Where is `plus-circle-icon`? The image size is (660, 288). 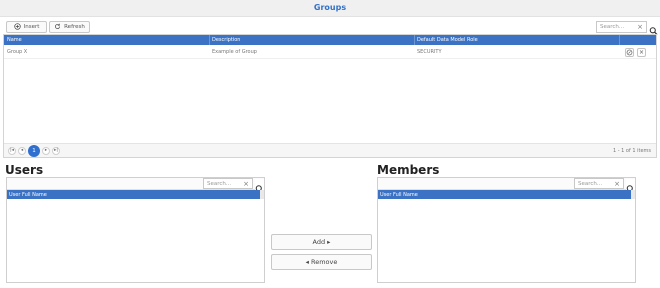
plus-circle-icon is located at coordinates (17, 27).